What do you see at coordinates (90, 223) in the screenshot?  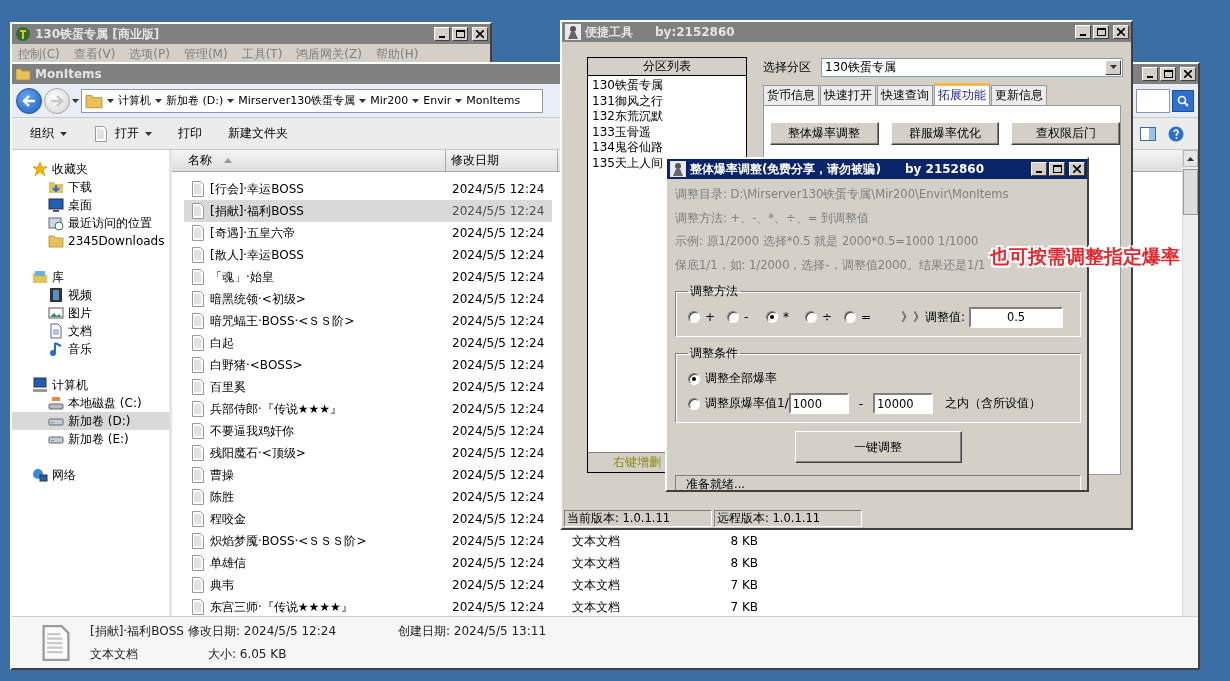 I see `nav-item: 最近访问的位置` at bounding box center [90, 223].